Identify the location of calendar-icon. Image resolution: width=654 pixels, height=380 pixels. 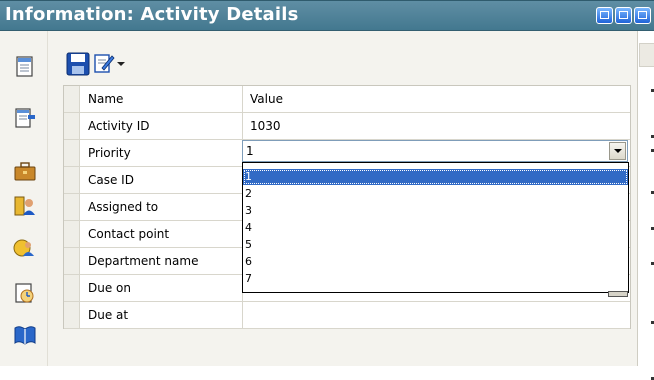
(25, 293).